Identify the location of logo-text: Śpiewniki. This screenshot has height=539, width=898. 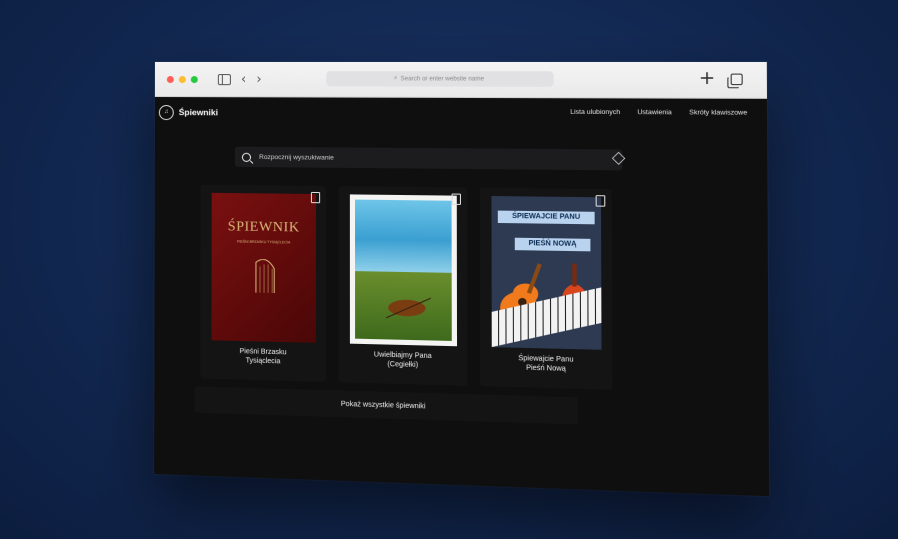
(198, 112).